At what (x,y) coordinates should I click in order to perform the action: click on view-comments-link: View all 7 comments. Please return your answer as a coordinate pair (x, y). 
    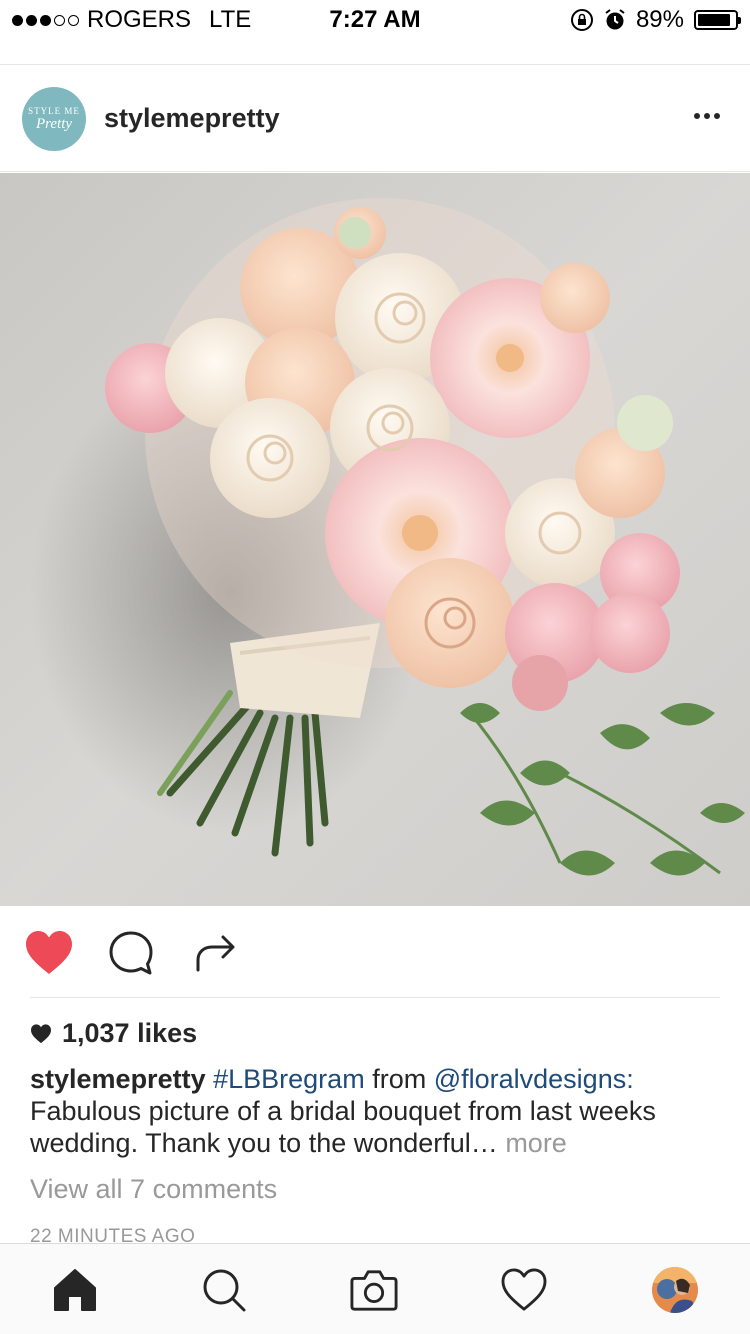
    Looking at the image, I should click on (153, 1189).